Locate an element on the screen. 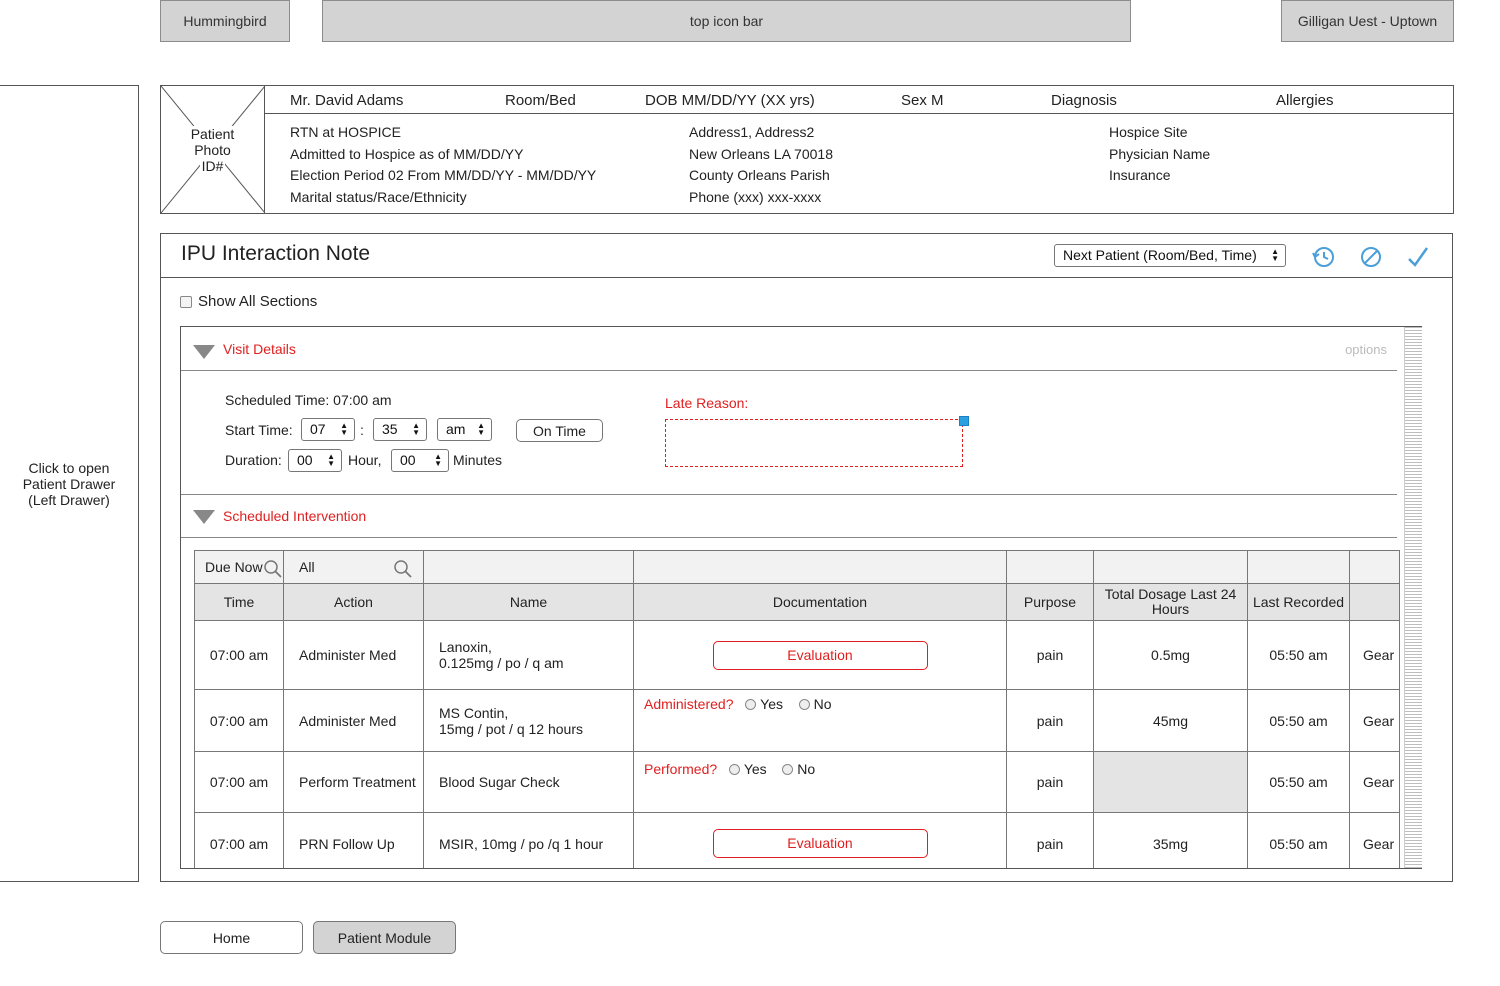  info-line: Insurance is located at coordinates (1140, 175).